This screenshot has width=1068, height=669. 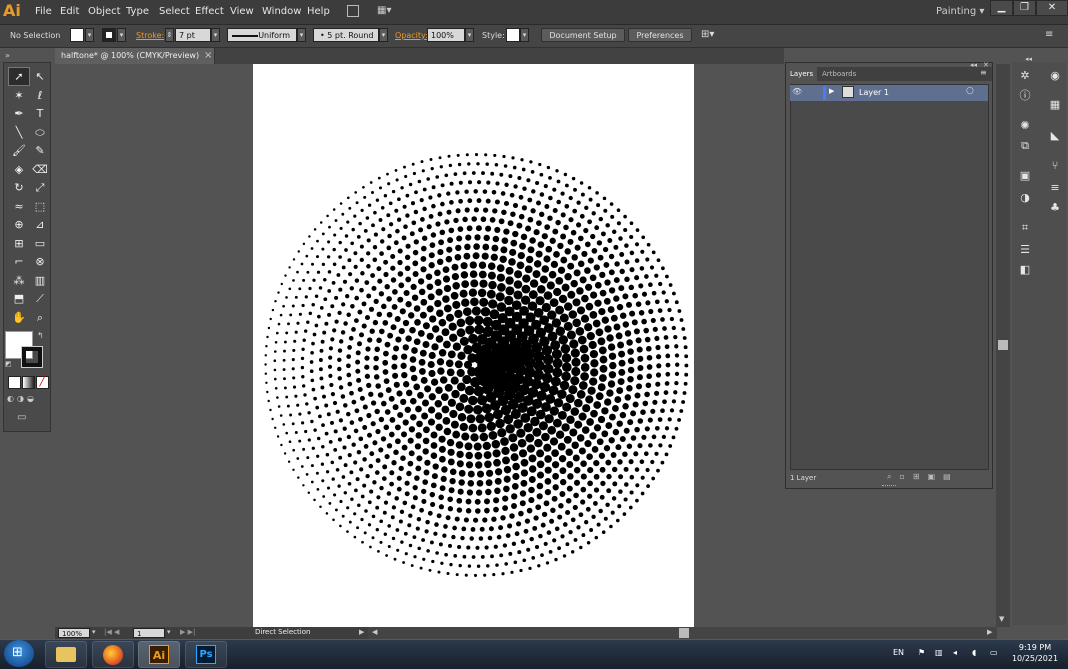 What do you see at coordinates (1055, 208) in the screenshot?
I see `club-icon: ♣` at bounding box center [1055, 208].